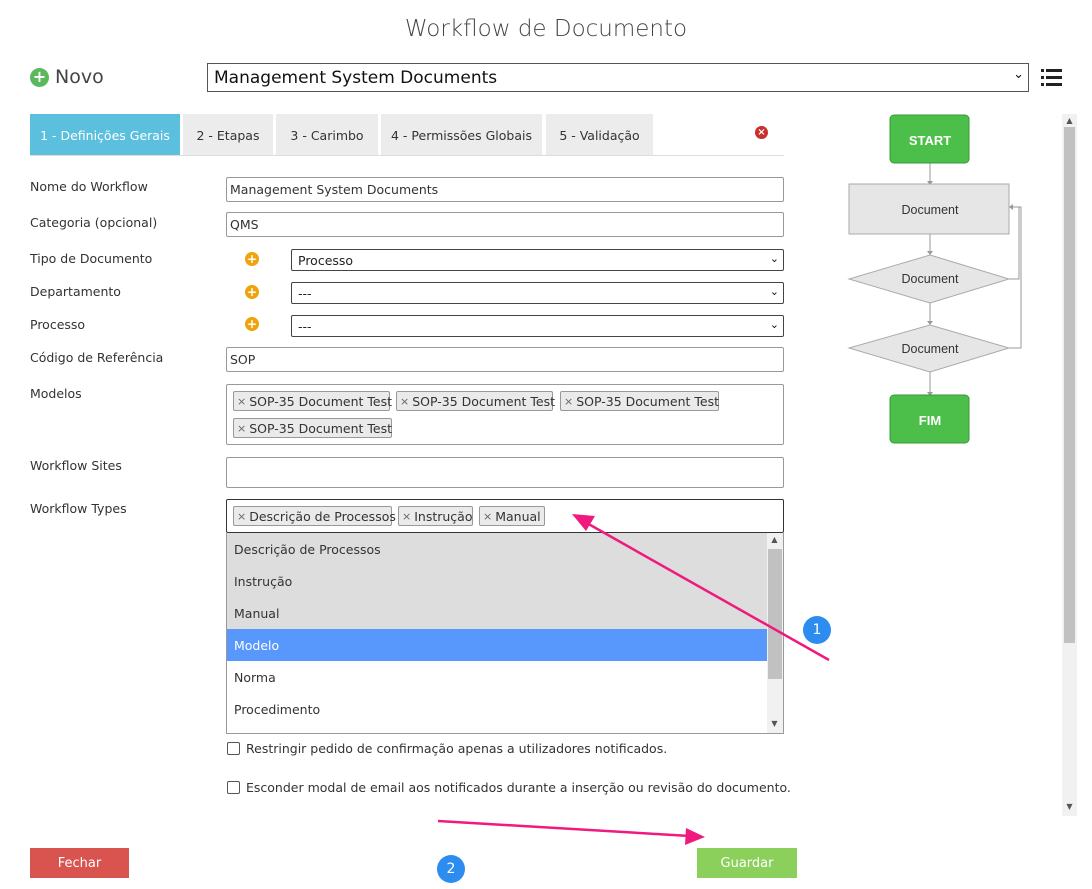 The height and width of the screenshot is (889, 1092). What do you see at coordinates (633, 679) in the screenshot?
I see `annotation-arrows` at bounding box center [633, 679].